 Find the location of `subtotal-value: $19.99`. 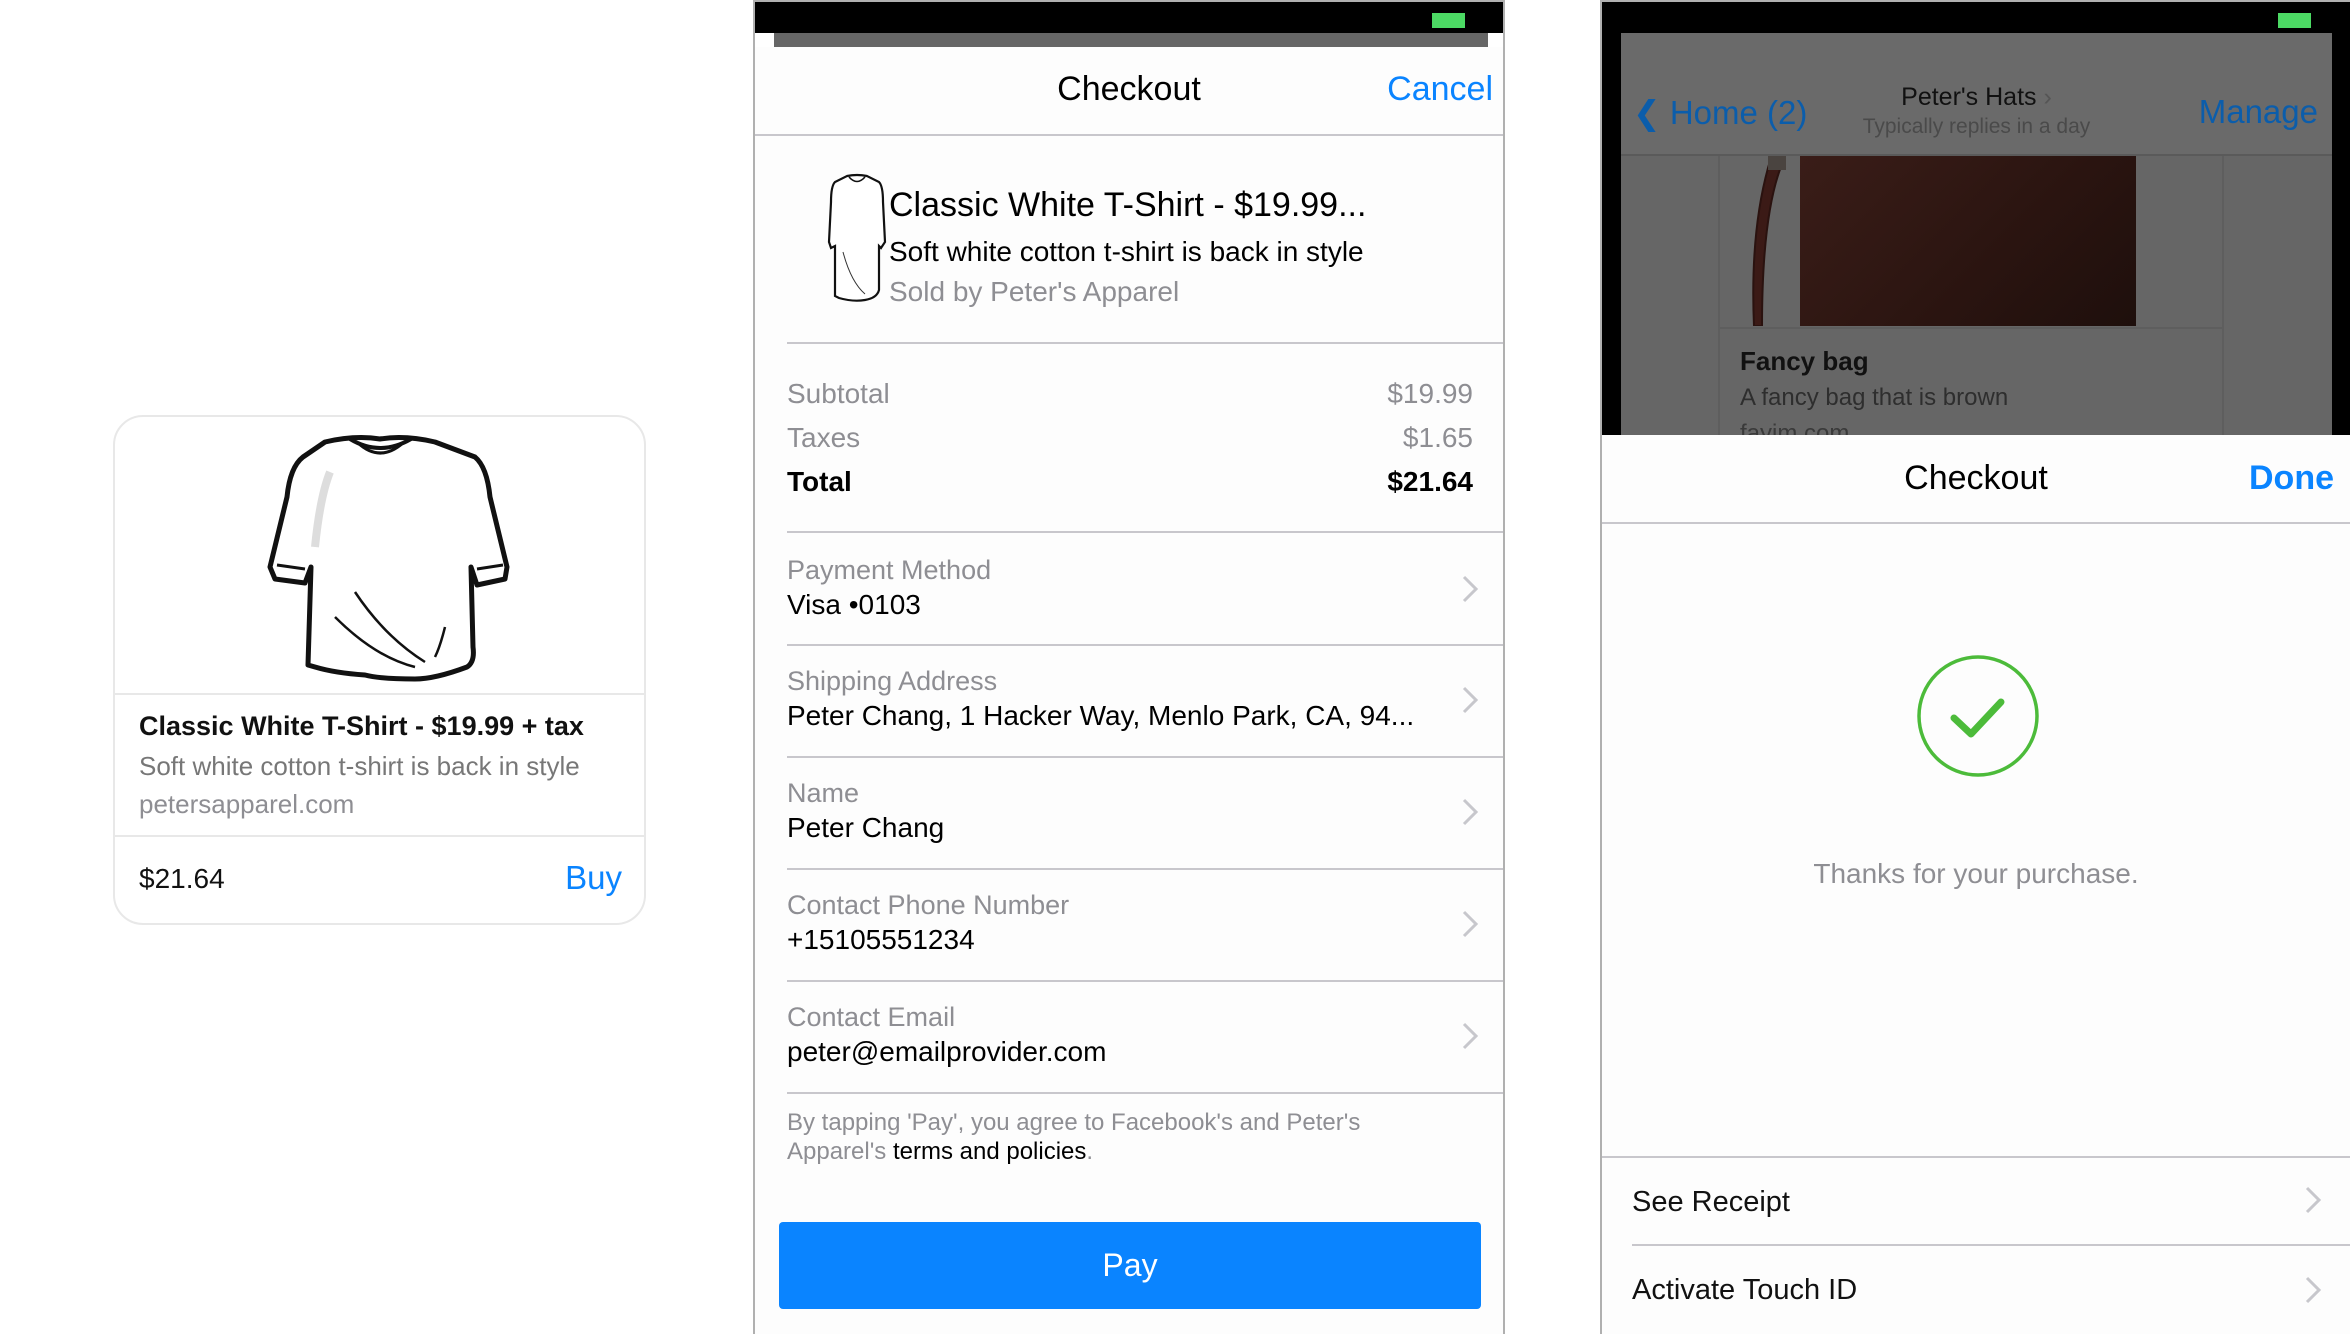

subtotal-value: $19.99 is located at coordinates (1430, 393).